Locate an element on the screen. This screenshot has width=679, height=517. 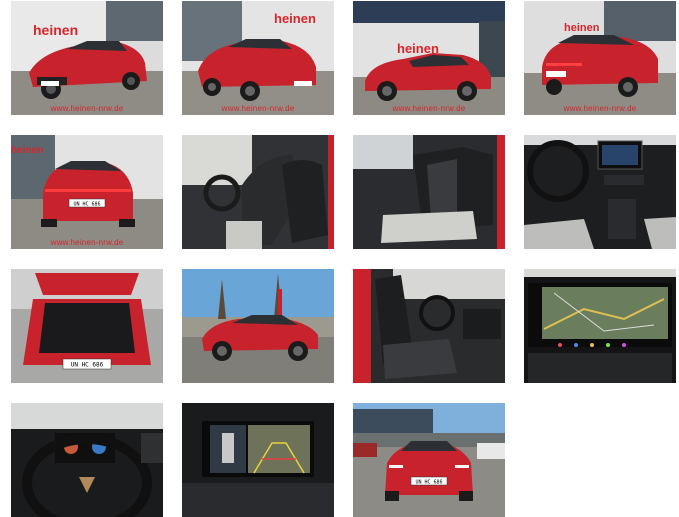
thumbnail-interior-door-view is located at coordinates (429, 326).